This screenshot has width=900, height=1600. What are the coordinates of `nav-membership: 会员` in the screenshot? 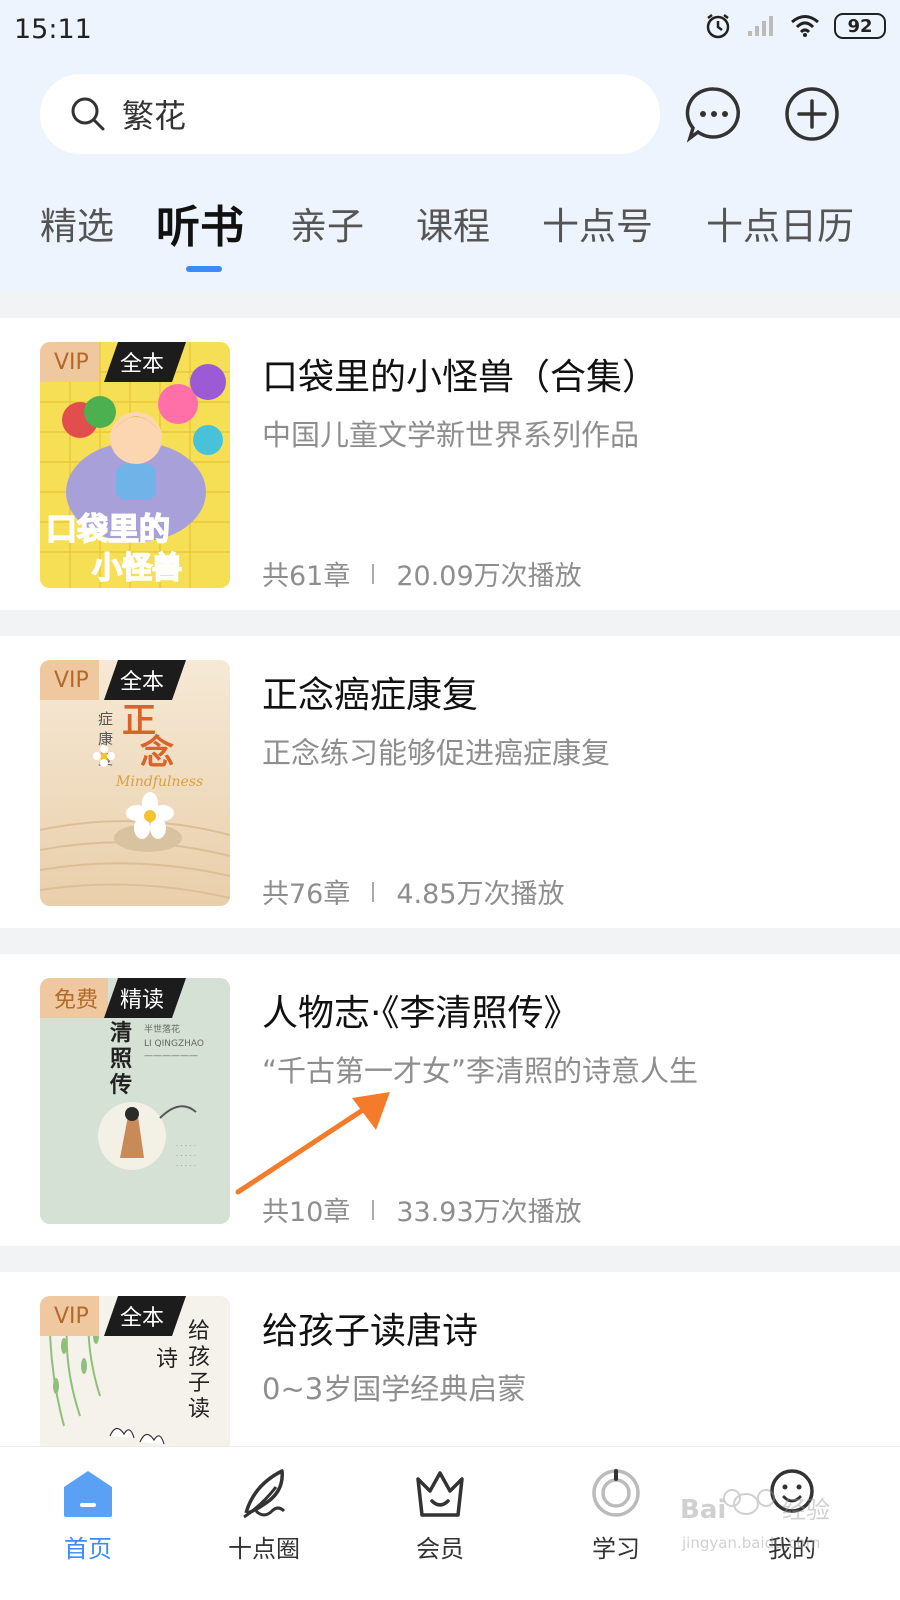 It's located at (440, 1514).